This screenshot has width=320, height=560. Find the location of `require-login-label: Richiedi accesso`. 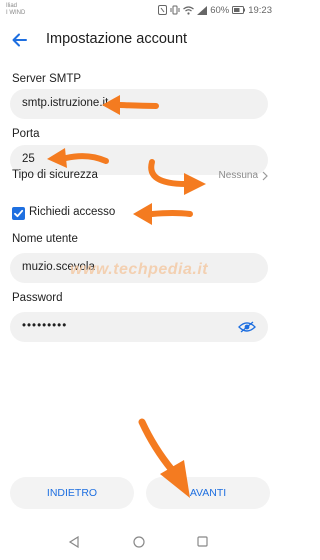

require-login-label: Richiedi accesso is located at coordinates (72, 212).